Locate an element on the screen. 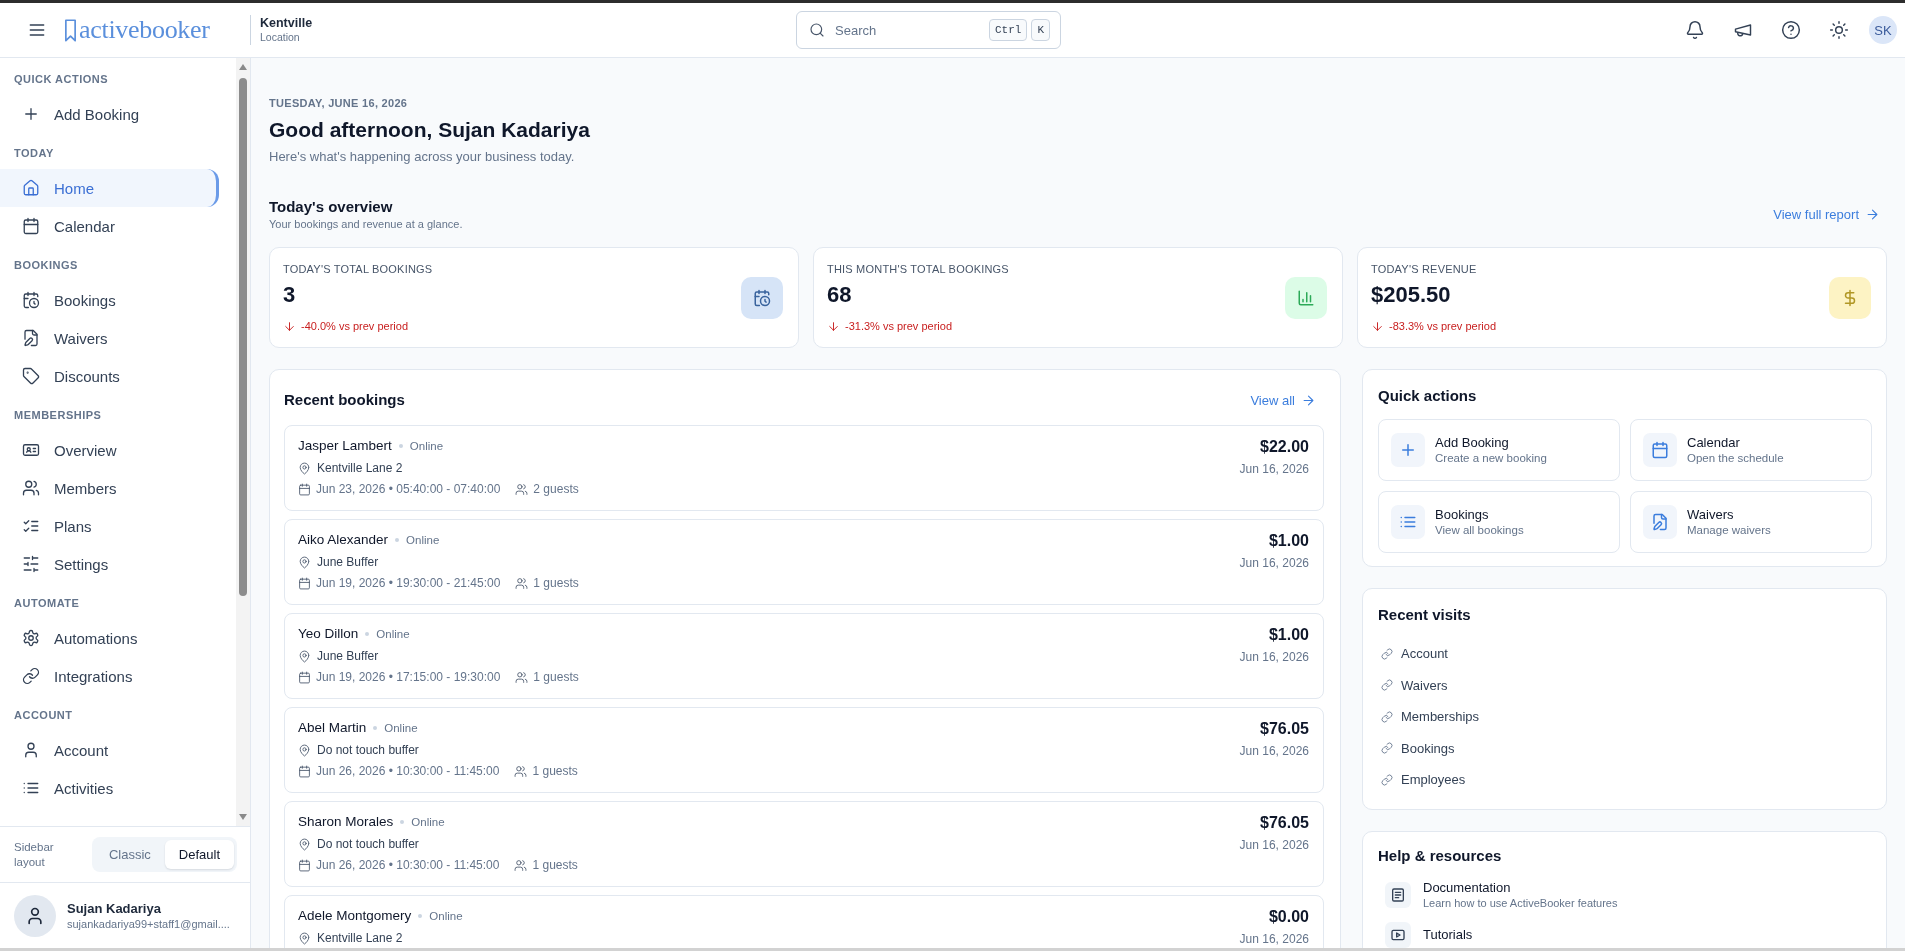  help-resource-link: Documentation Learn how to use ActiveBooker features is located at coordinates (1498, 894).